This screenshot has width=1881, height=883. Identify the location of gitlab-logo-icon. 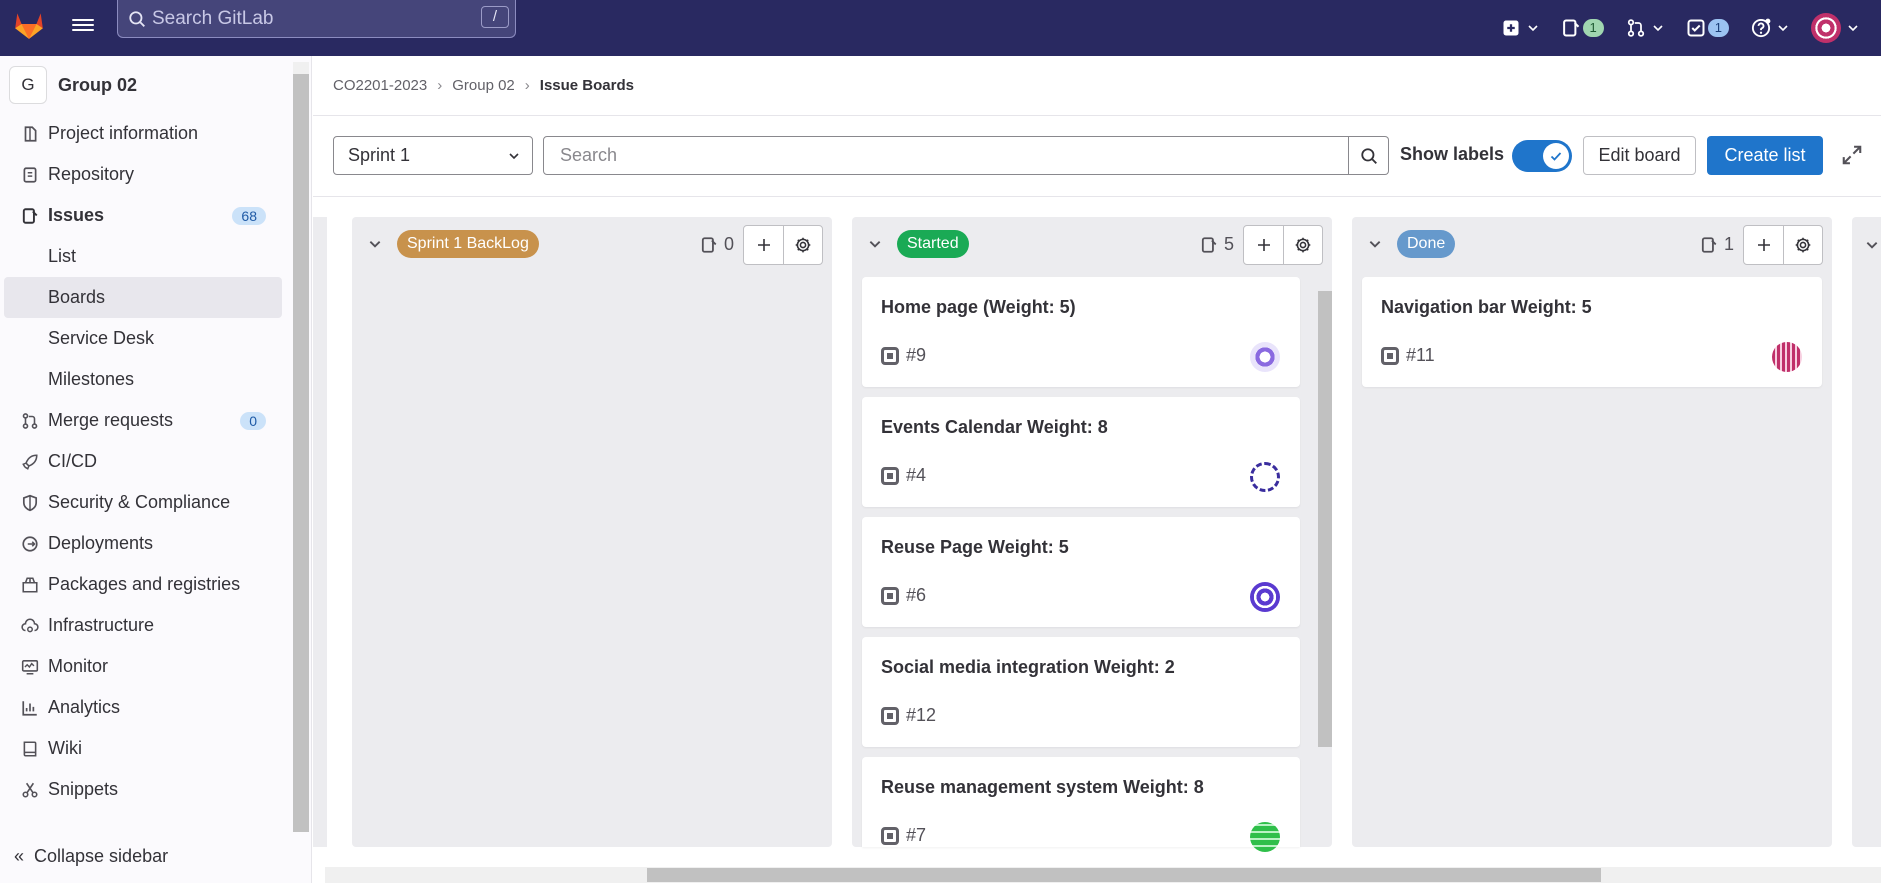
(29, 25).